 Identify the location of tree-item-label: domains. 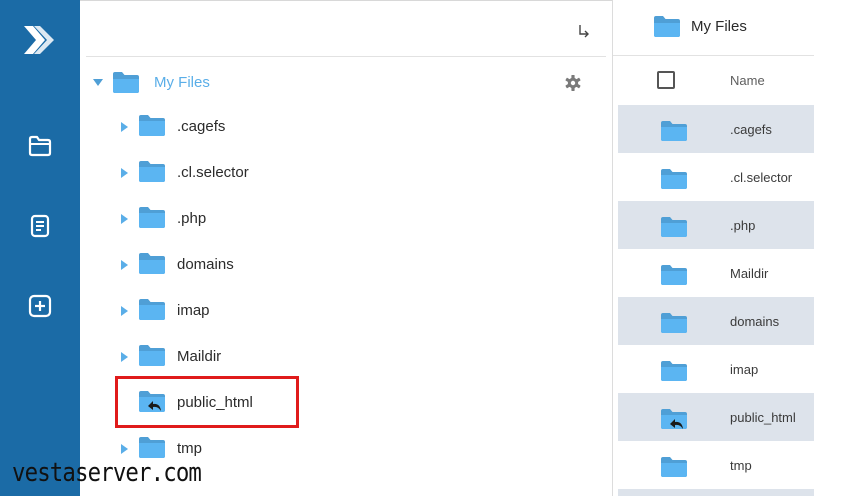
(205, 264).